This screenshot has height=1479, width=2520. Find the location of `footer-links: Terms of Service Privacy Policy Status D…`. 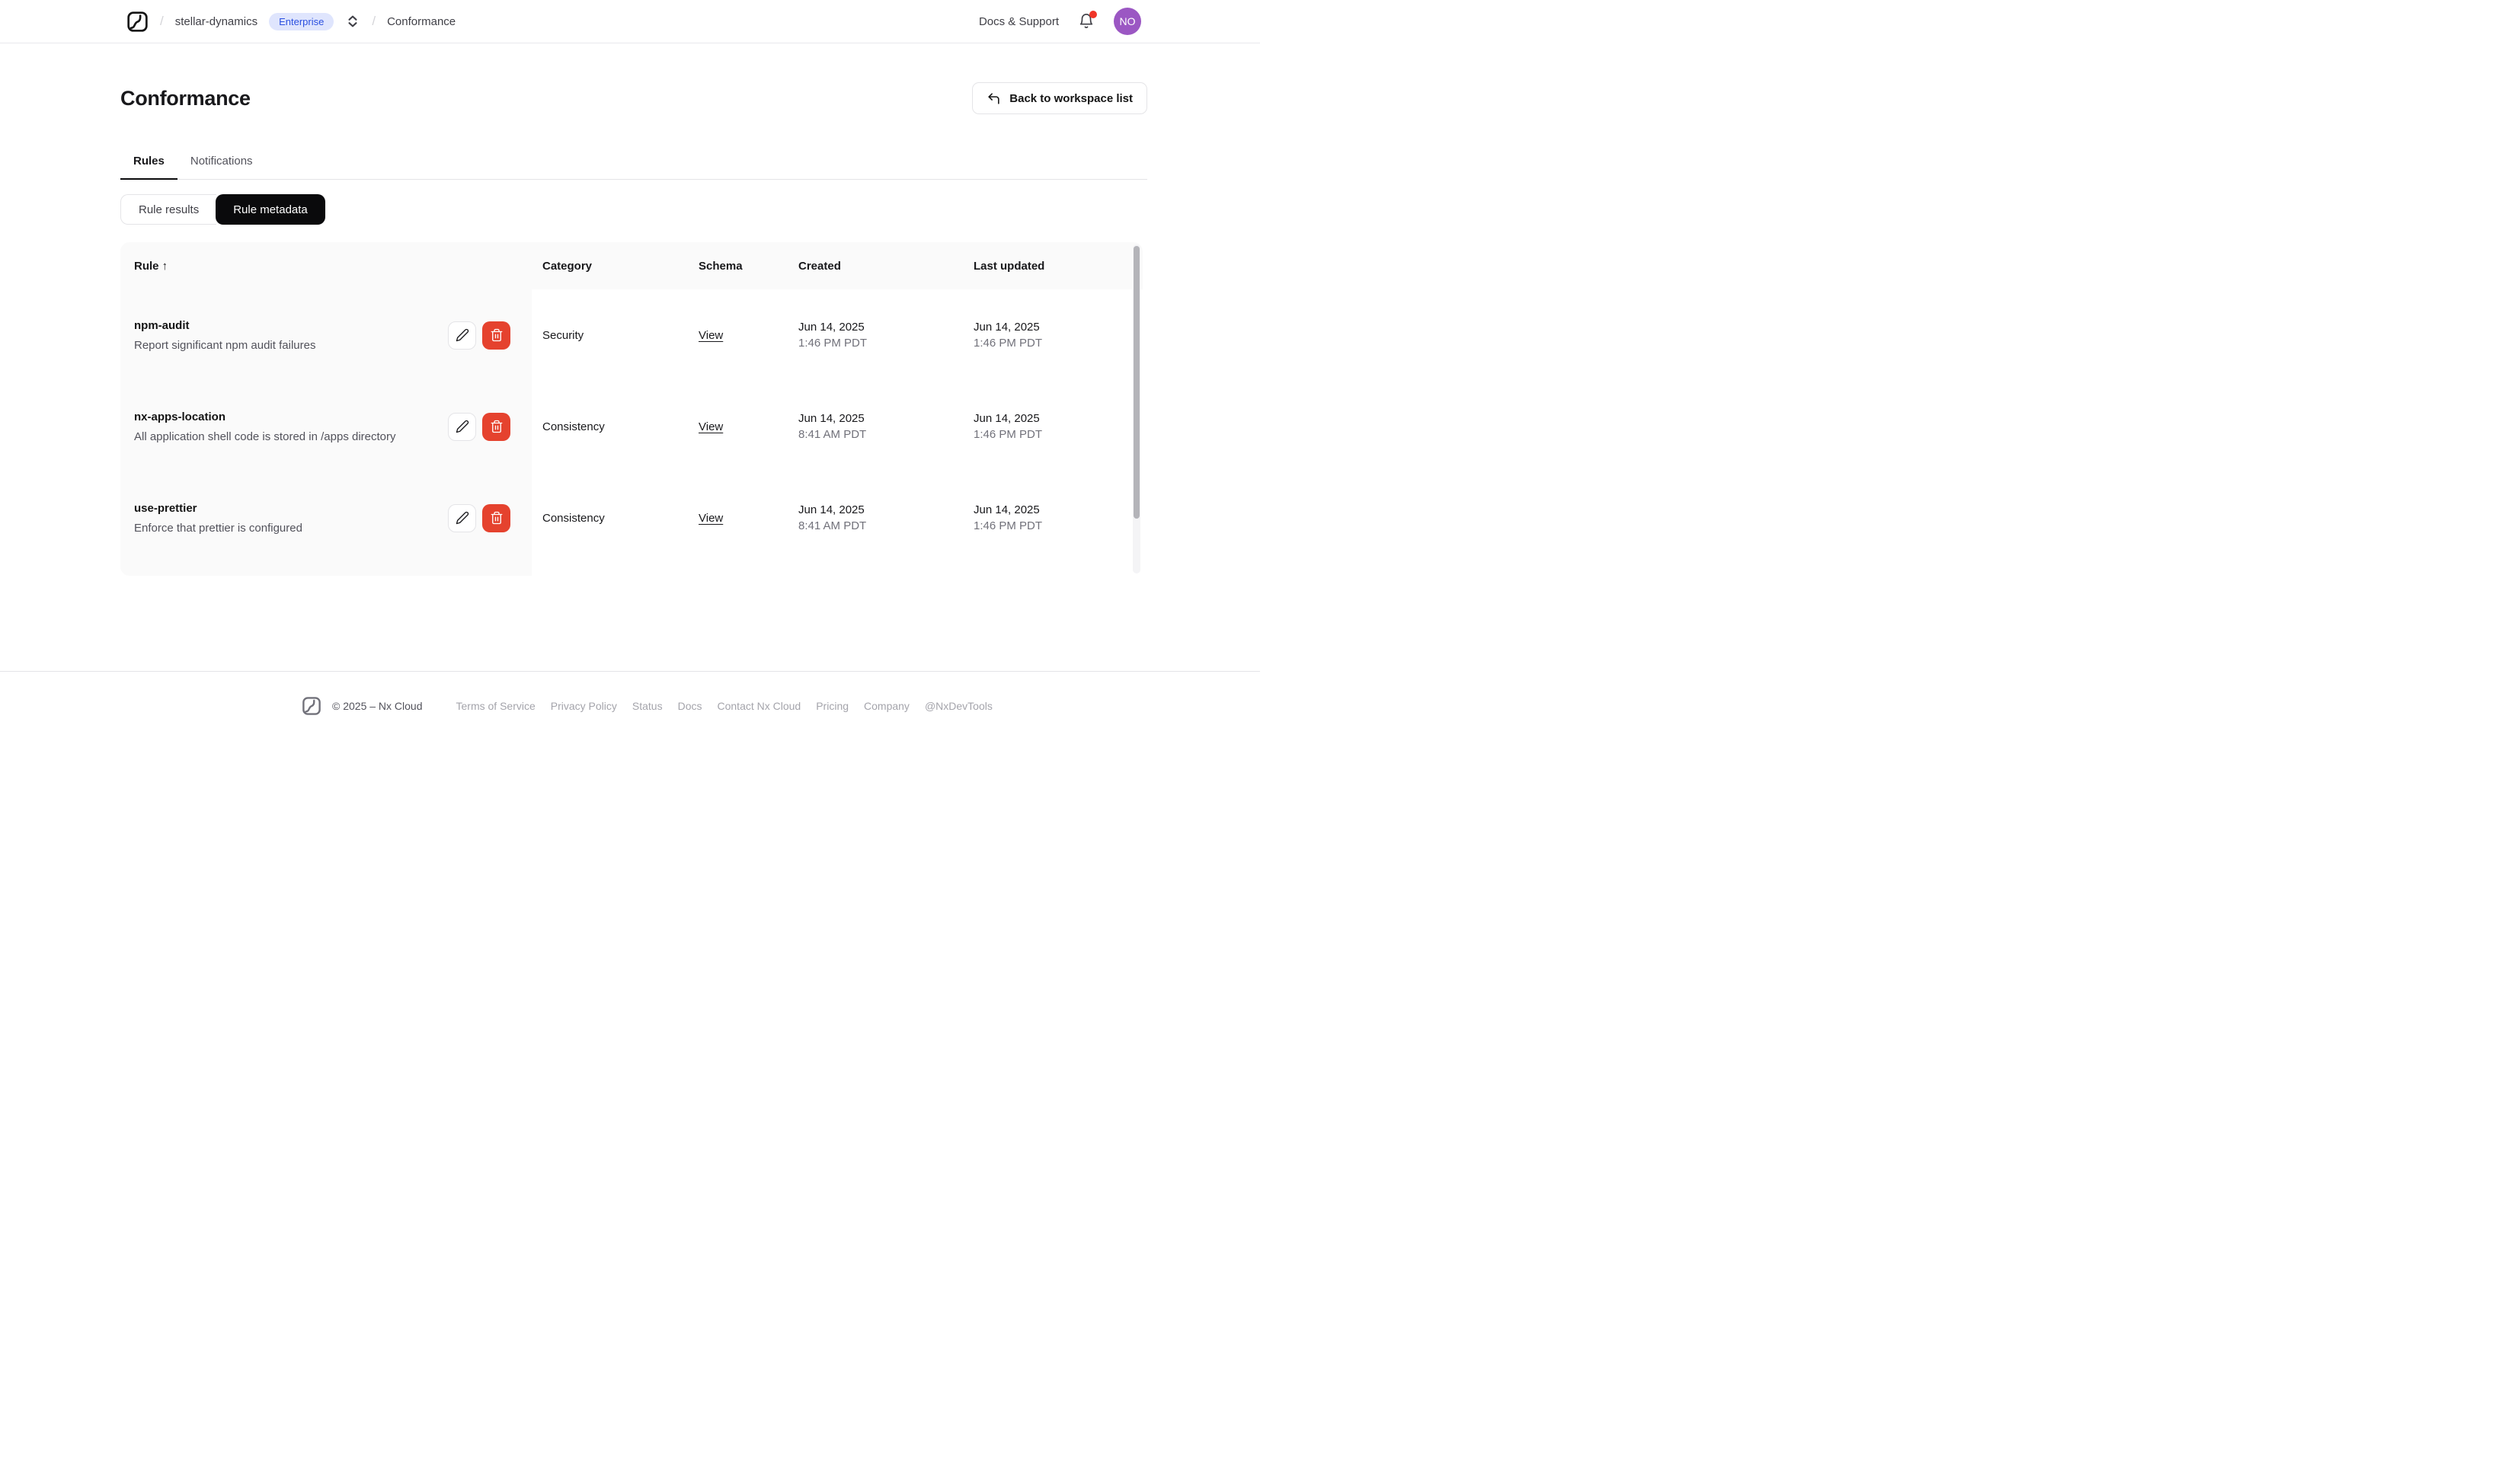

footer-links: Terms of Service Privacy Policy Status D… is located at coordinates (724, 706).